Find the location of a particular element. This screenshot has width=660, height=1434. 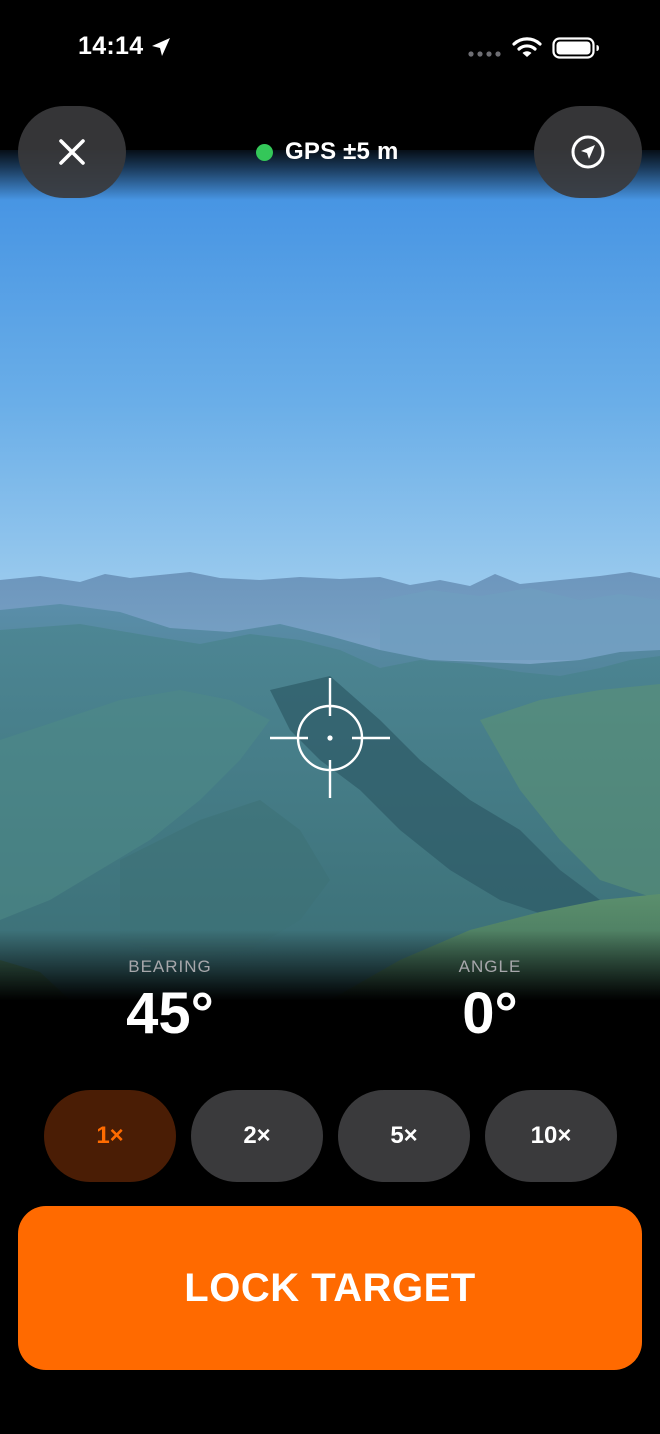

navigation-arrow-icon is located at coordinates (588, 152).